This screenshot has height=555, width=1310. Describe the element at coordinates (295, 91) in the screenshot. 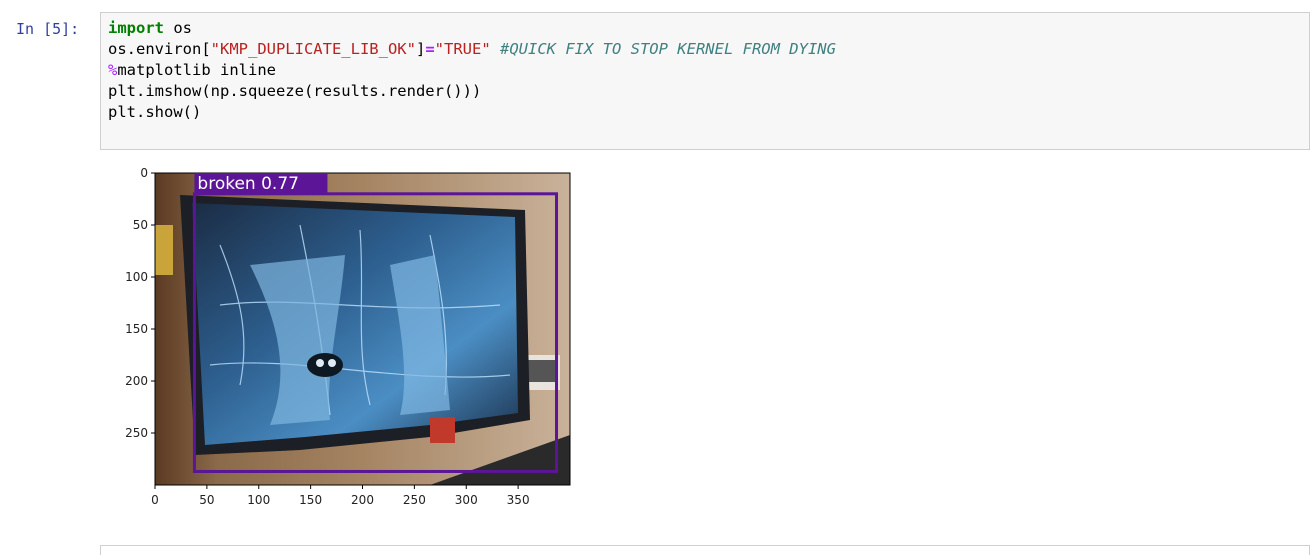

I see `code-token: plt.imshow(np.squeeze(results.render()))` at that location.